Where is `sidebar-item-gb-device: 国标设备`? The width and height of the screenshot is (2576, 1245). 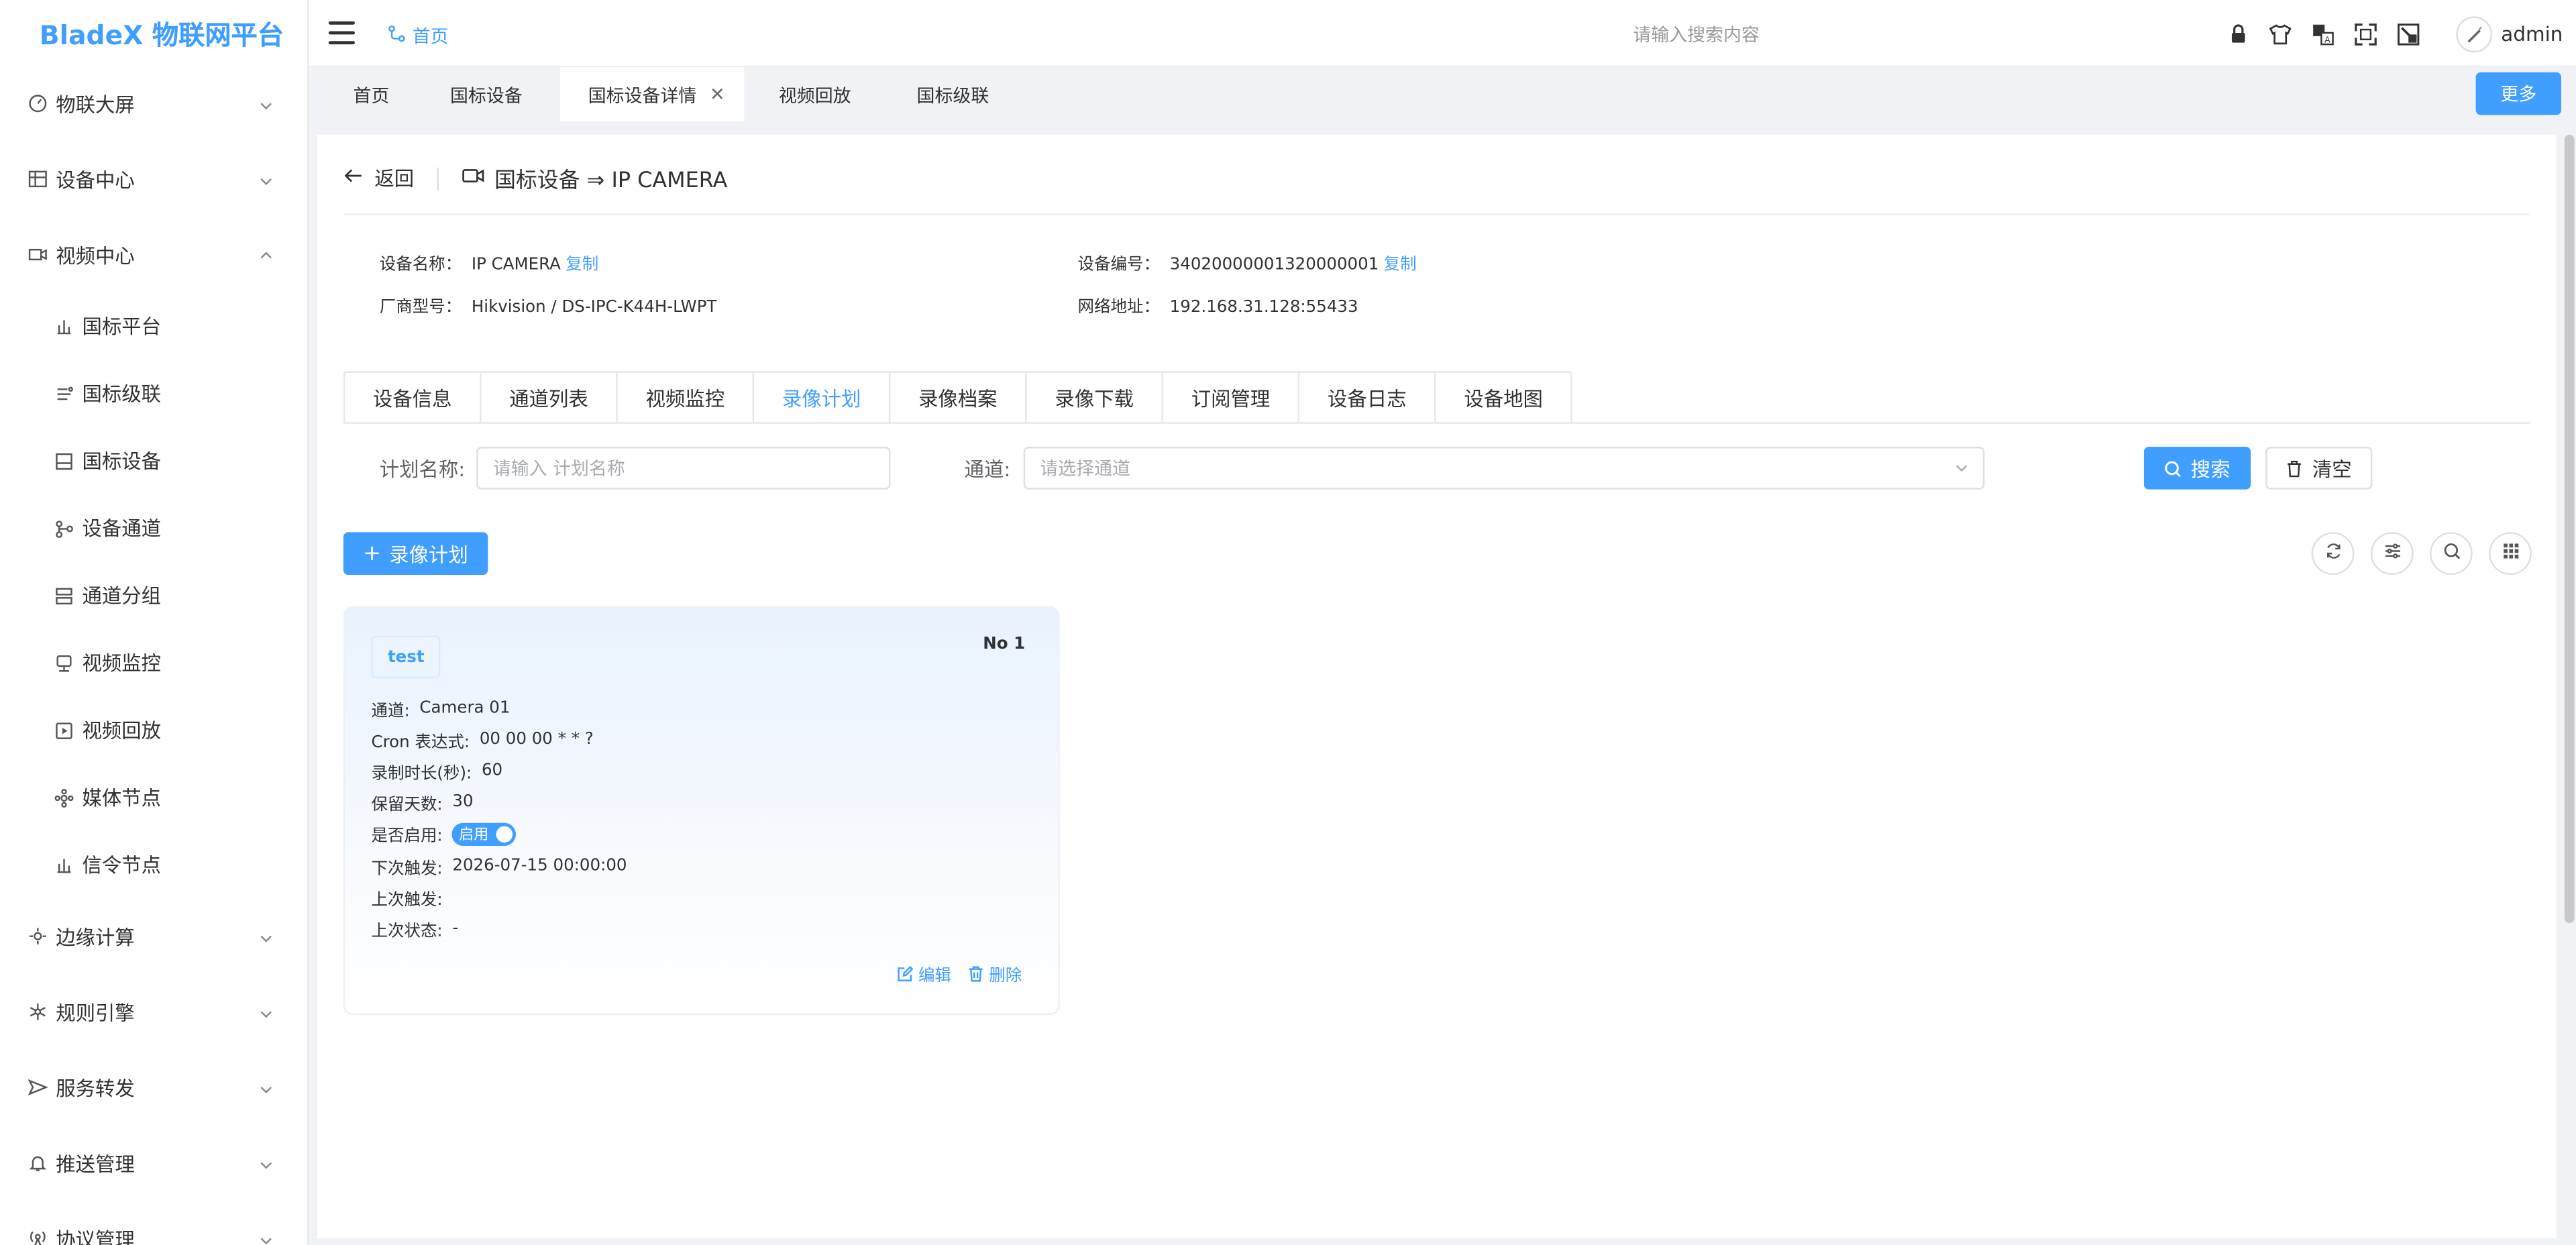
sidebar-item-gb-device: 国标设备 is located at coordinates (153, 460).